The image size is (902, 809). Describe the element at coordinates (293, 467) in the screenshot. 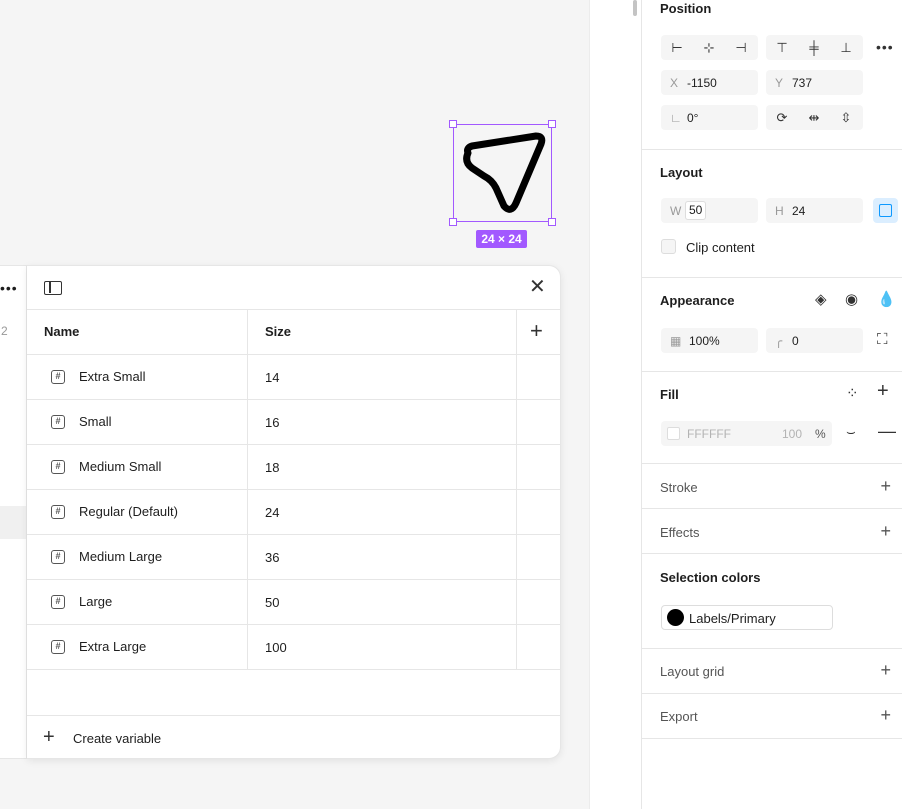

I see `table-row: # Medium Small 18` at that location.